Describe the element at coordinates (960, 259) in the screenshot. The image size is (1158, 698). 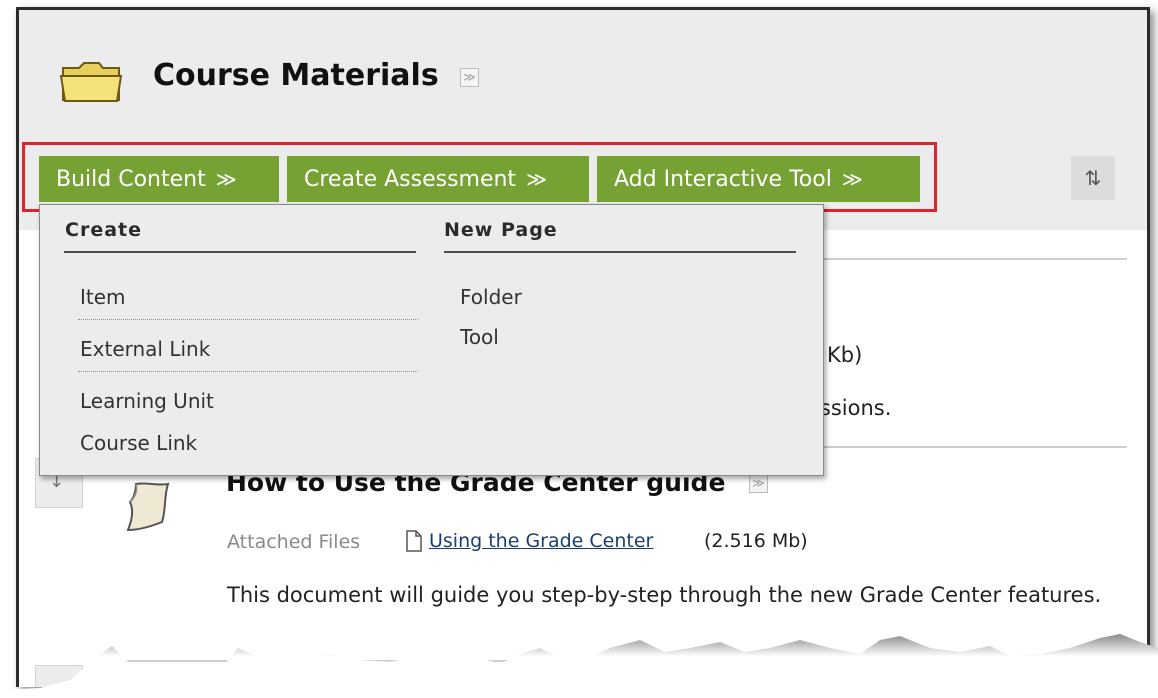
I see `content-divider` at that location.